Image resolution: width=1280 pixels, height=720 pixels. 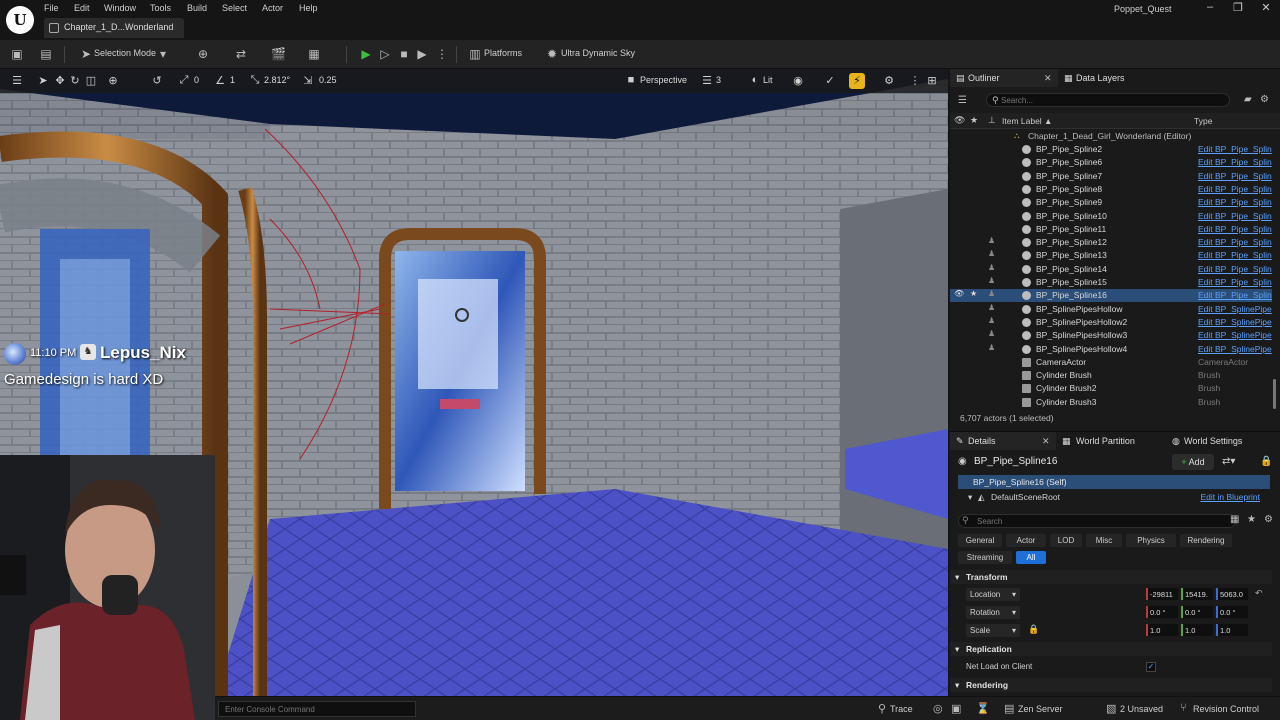 I want to click on scale-tool-icon: ◫, so click(x=91, y=80).